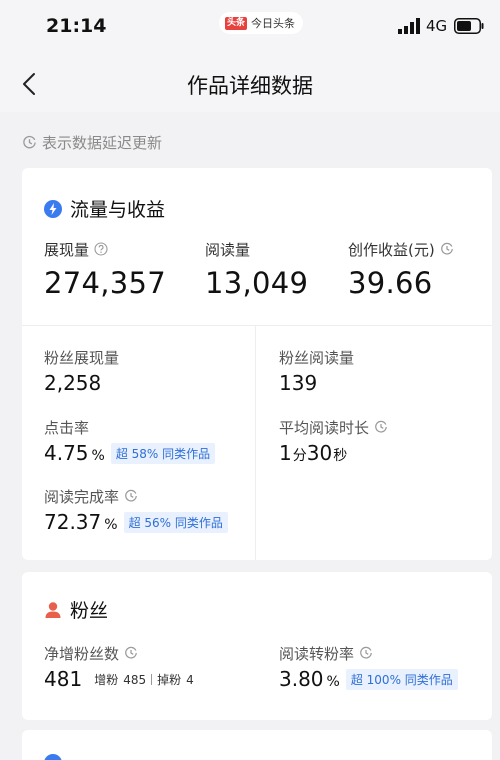 The image size is (500, 760). What do you see at coordinates (67, 427) in the screenshot?
I see `ctr-label: 点击率` at bounding box center [67, 427].